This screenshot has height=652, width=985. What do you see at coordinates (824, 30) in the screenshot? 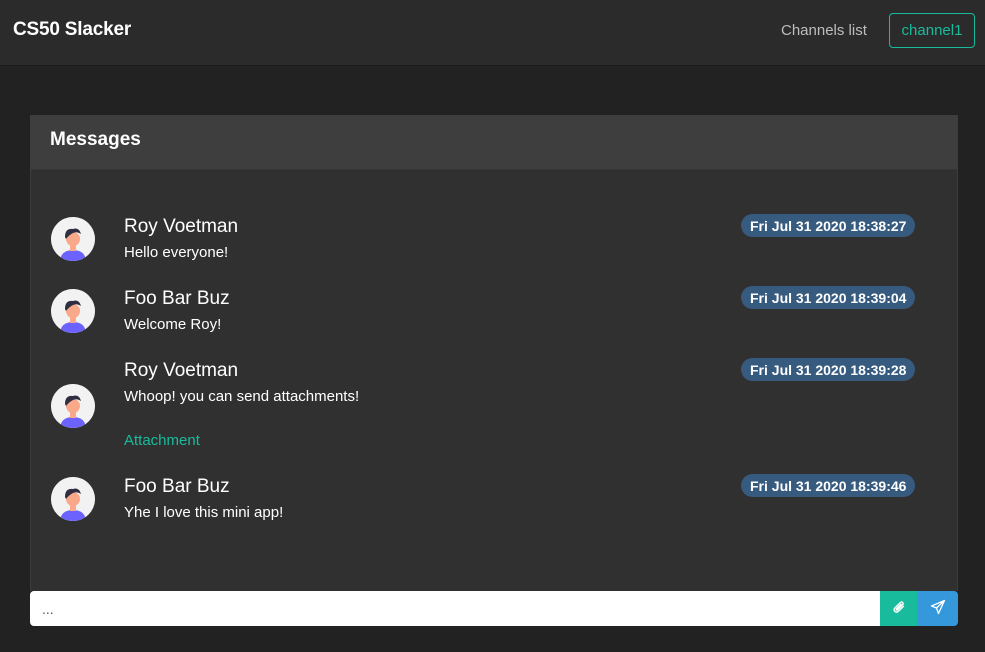
I see `channels-list-link: Channels list` at bounding box center [824, 30].